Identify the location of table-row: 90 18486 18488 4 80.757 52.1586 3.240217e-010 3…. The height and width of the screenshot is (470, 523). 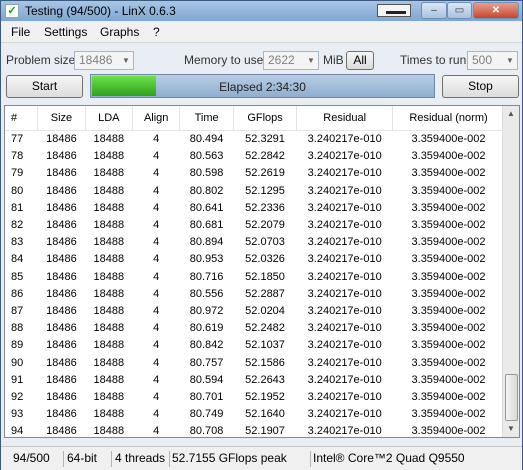
(255, 362).